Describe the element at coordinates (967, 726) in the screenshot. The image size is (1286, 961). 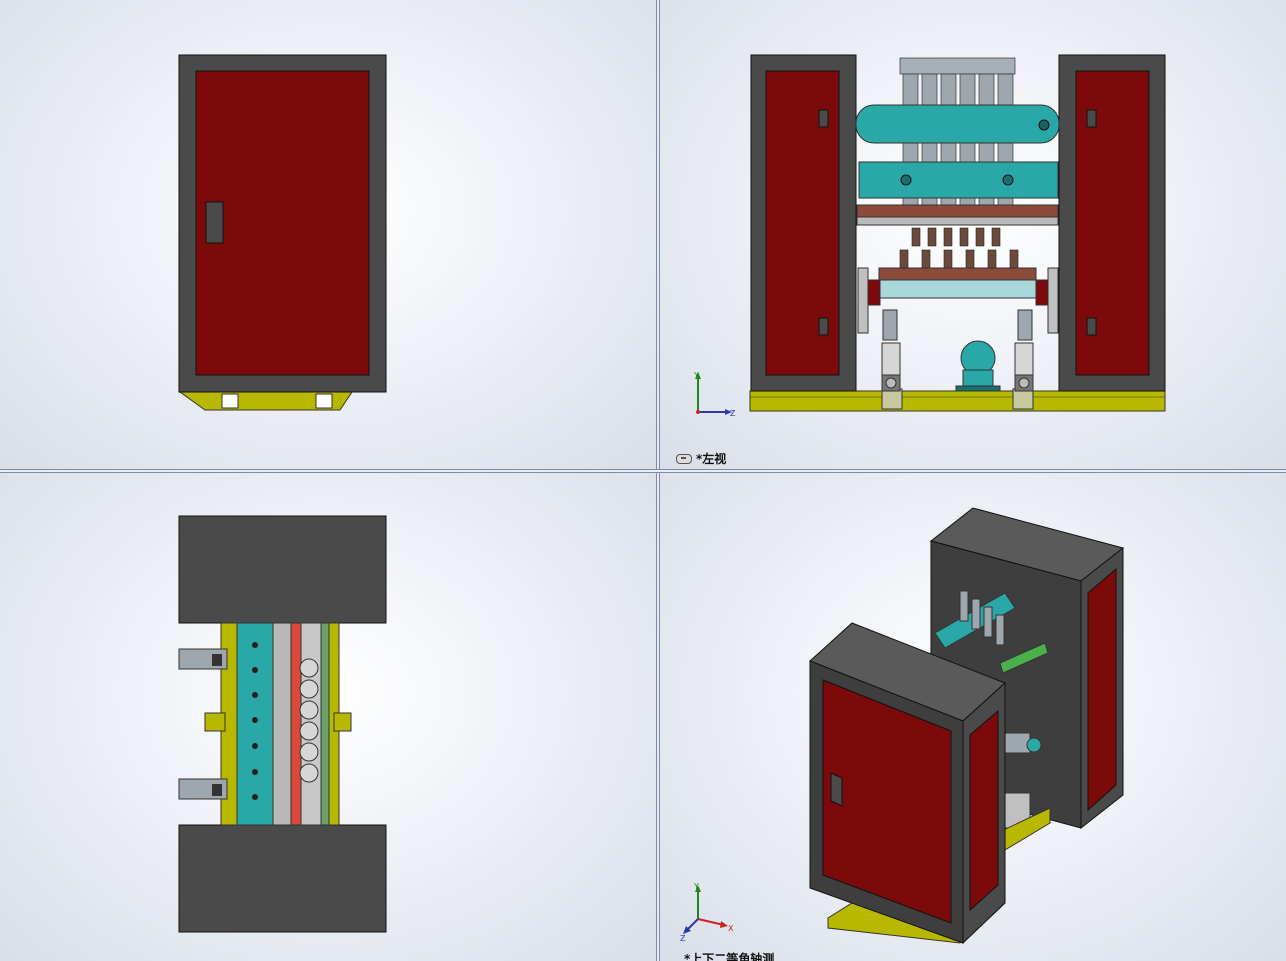
I see `isometric-drawing` at that location.